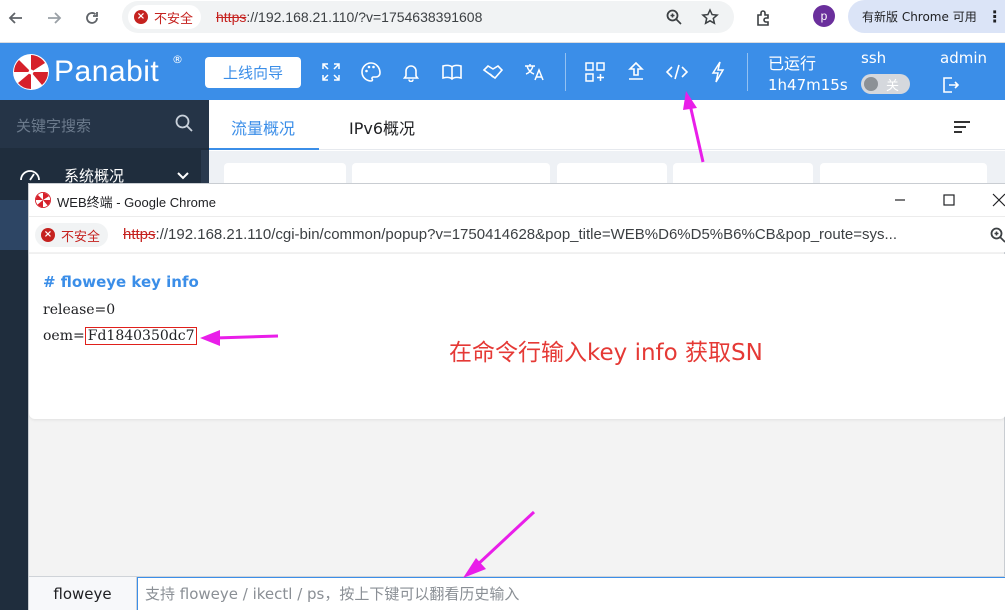 This screenshot has width=1005, height=610. I want to click on close-icon, so click(997, 200).